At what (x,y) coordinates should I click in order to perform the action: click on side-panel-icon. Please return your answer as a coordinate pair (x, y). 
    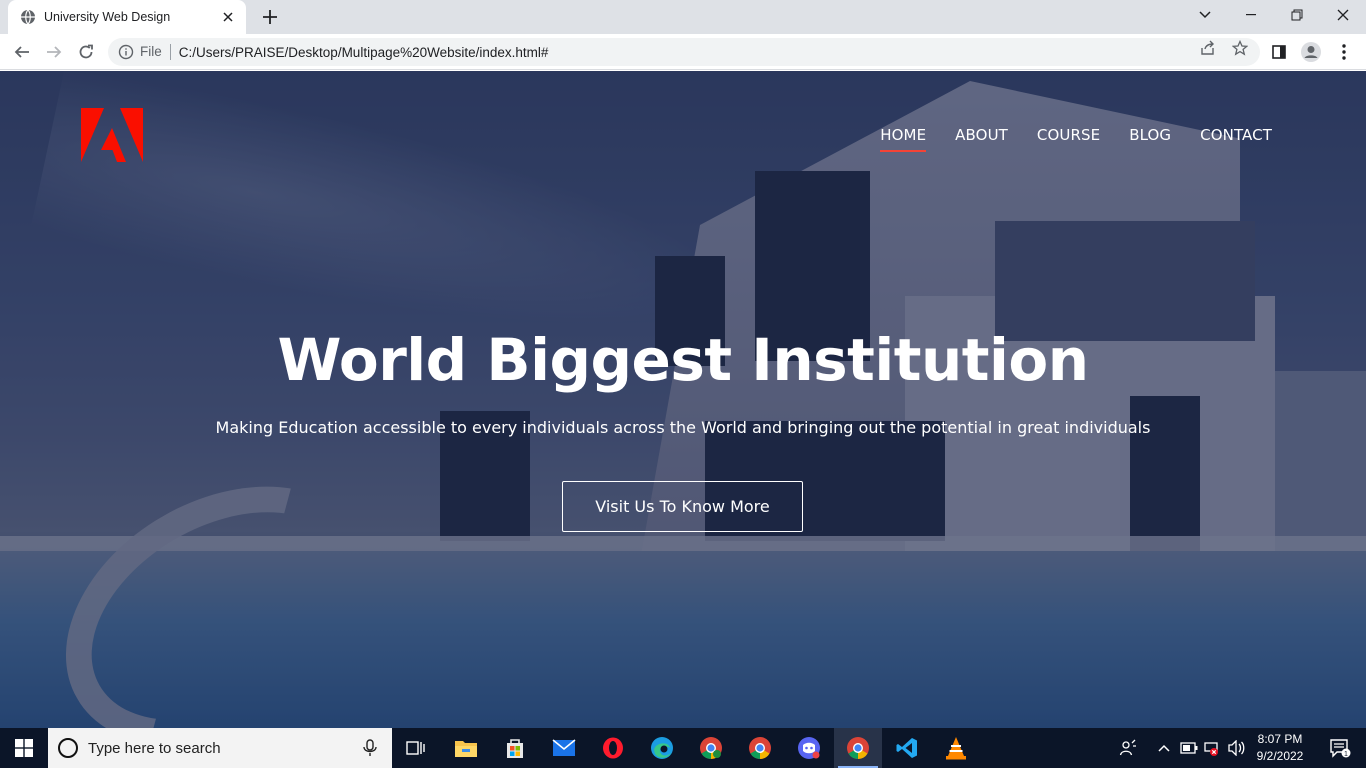
    Looking at the image, I should click on (1279, 52).